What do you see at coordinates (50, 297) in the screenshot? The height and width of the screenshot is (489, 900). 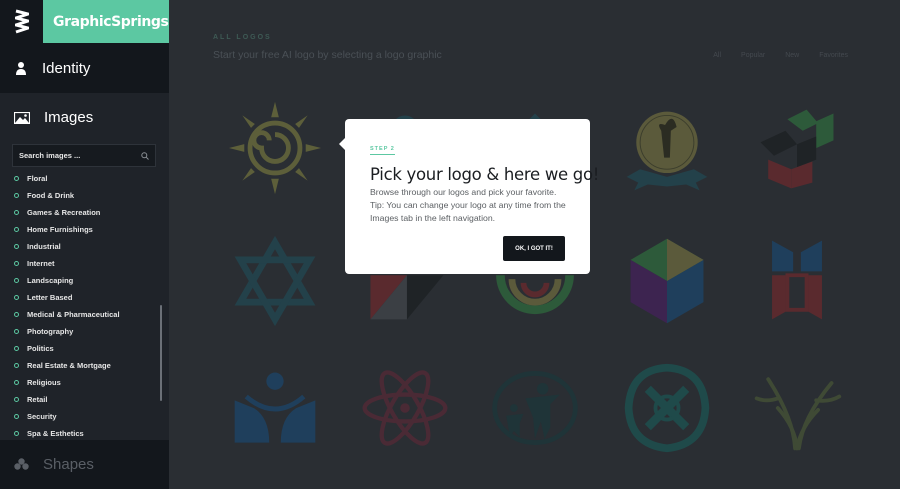 I see `category-label: Letter Based` at bounding box center [50, 297].